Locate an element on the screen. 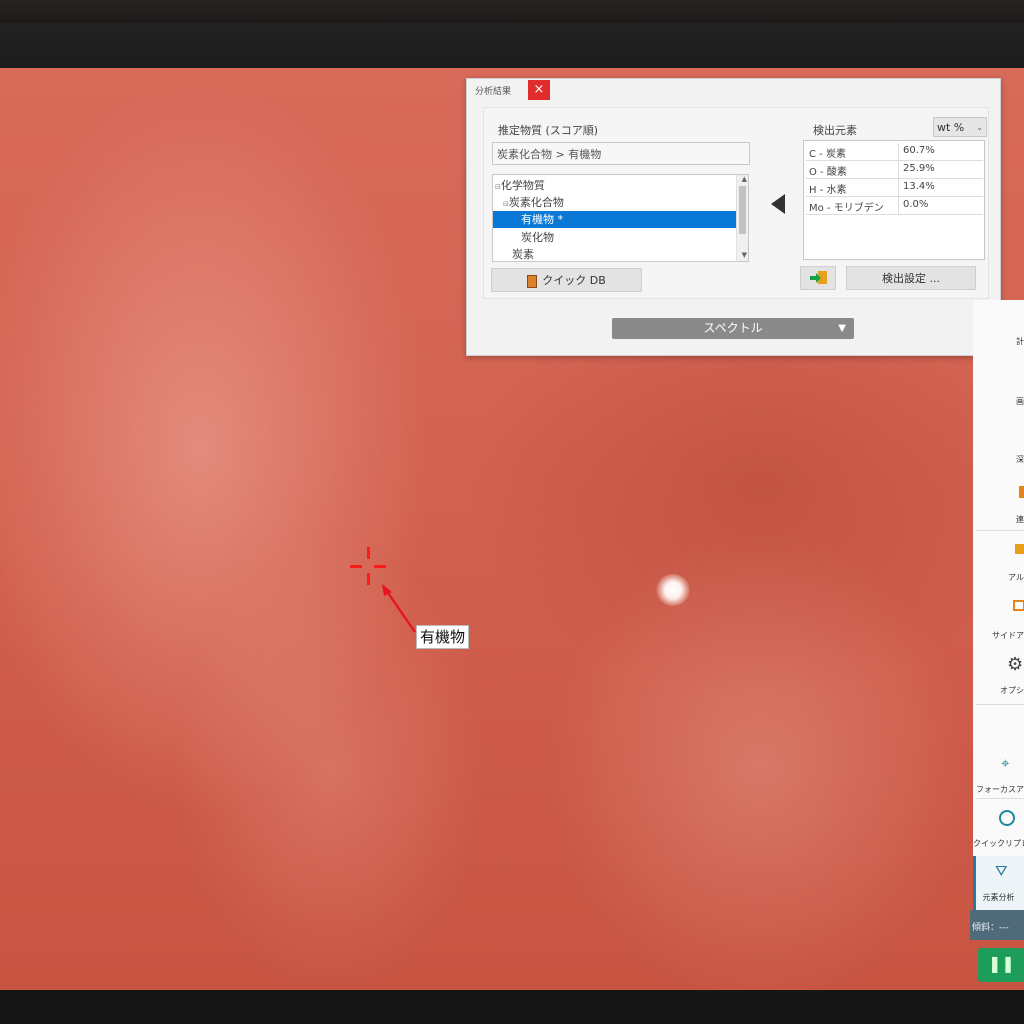 This screenshot has height=1024, width=1024. export-icon is located at coordinates (818, 277).